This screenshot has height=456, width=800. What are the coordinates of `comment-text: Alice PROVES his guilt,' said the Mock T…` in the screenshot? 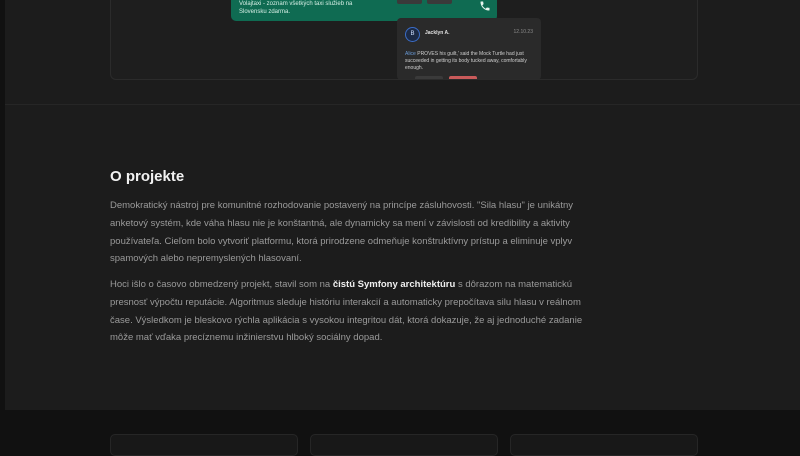 It's located at (470, 61).